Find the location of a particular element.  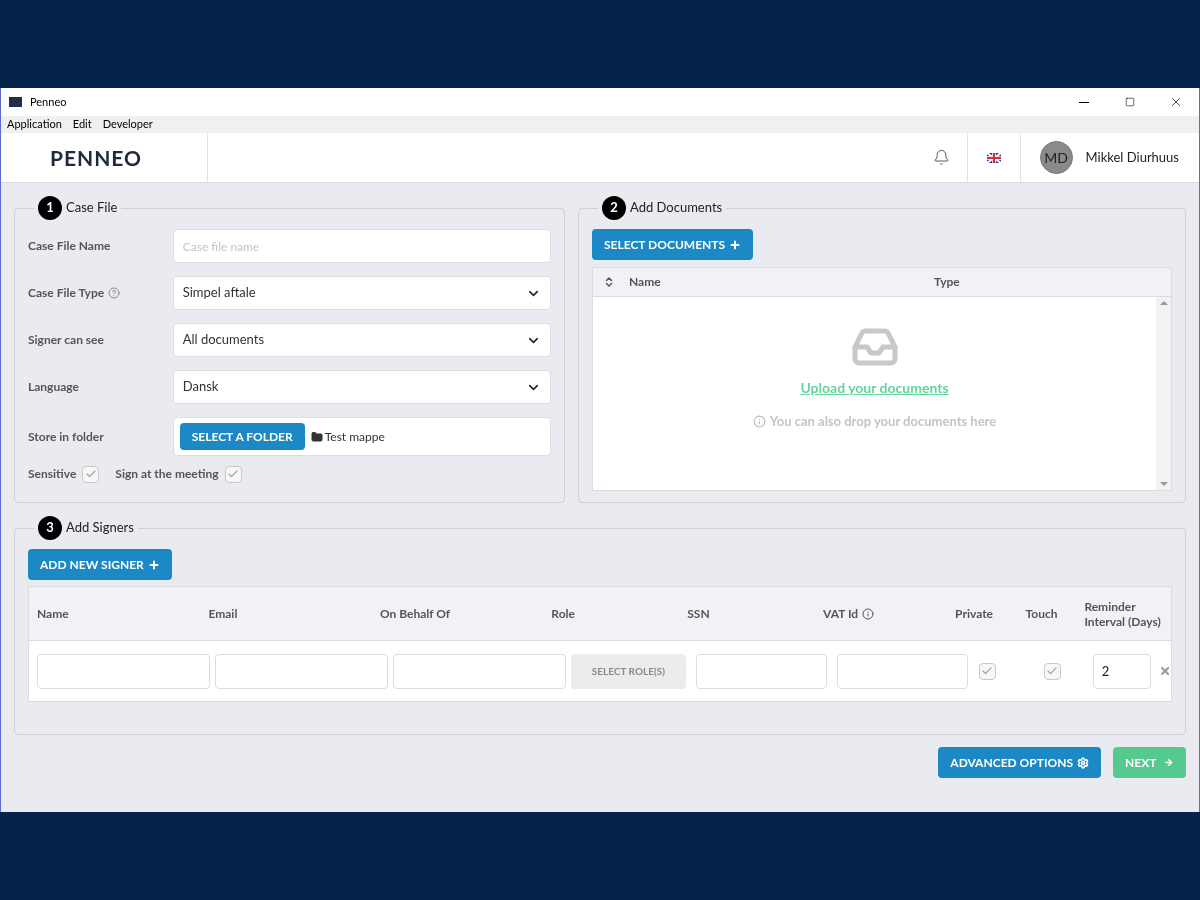

minimize-icon is located at coordinates (1084, 102).